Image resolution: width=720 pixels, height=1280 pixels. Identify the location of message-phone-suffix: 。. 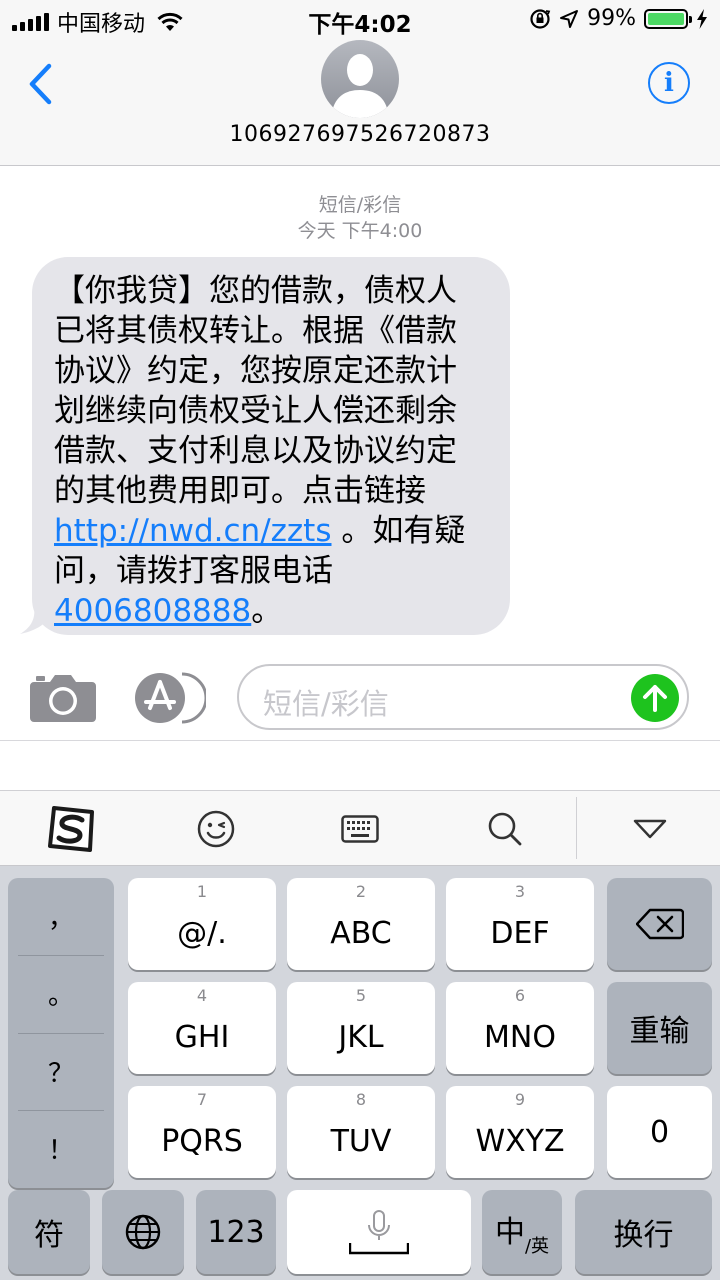
(267, 611).